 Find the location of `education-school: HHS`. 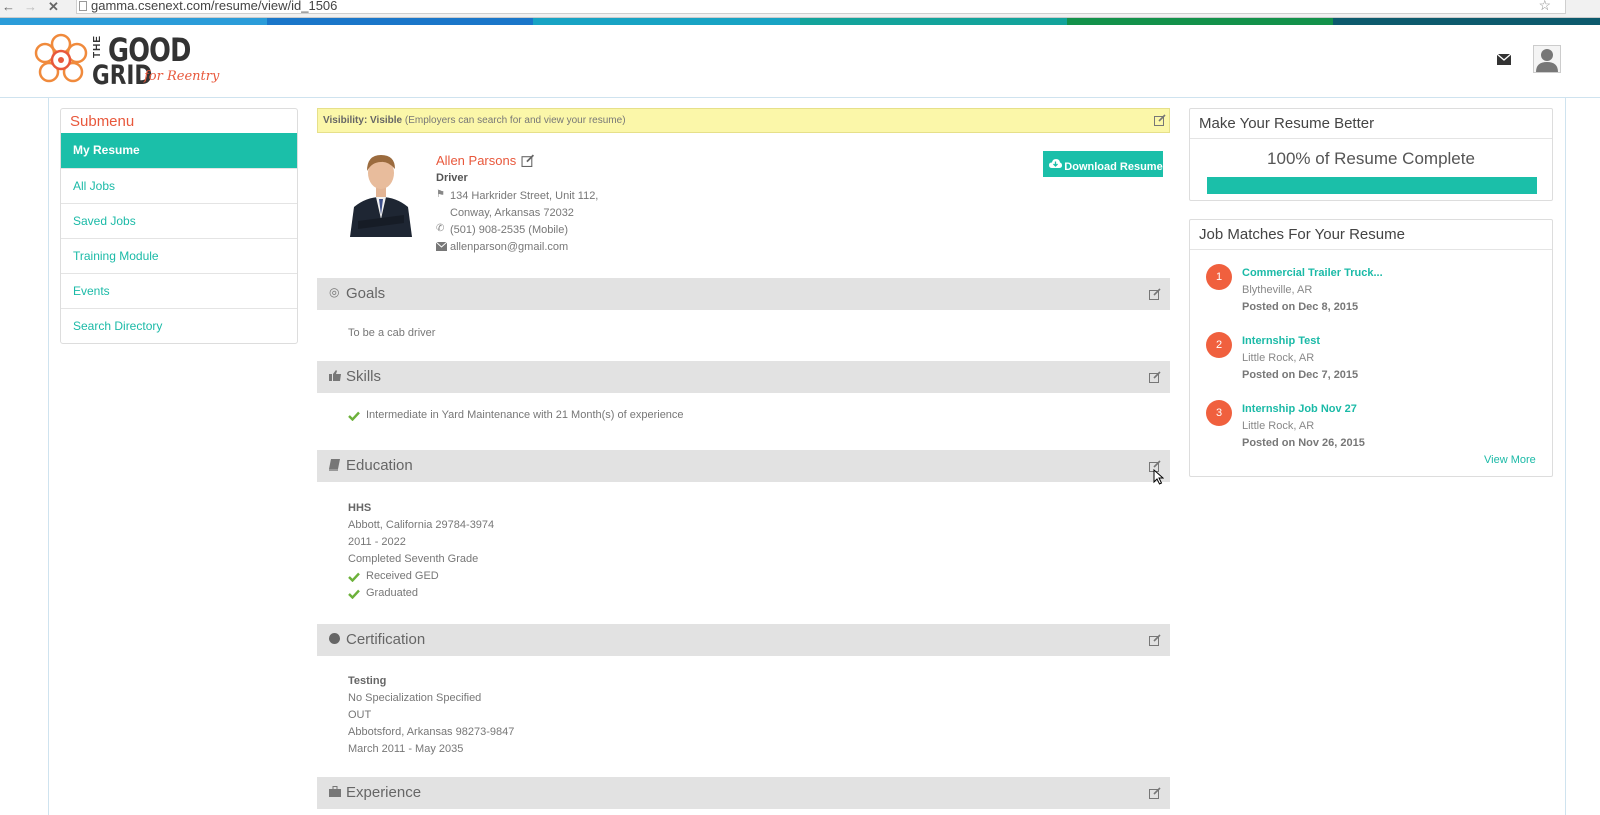

education-school: HHS is located at coordinates (360, 508).